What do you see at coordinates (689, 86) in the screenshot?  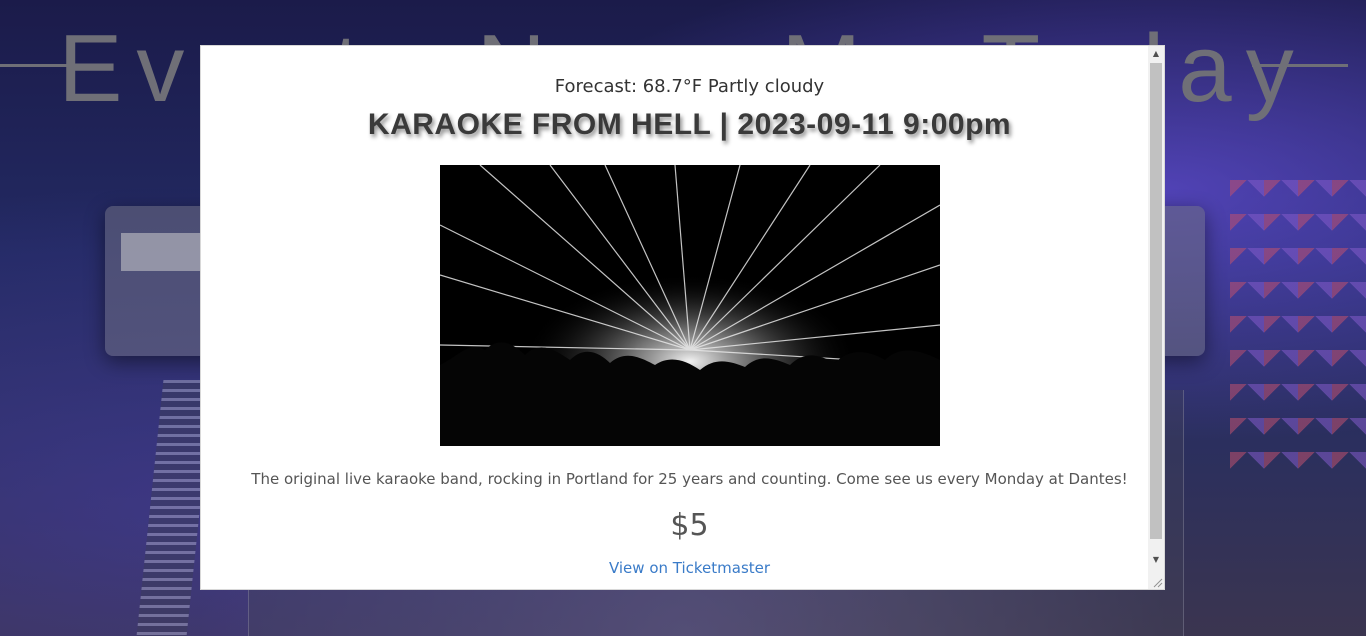 I see `weather-forecast: Forecast: 68.7°F Partly cloudy` at bounding box center [689, 86].